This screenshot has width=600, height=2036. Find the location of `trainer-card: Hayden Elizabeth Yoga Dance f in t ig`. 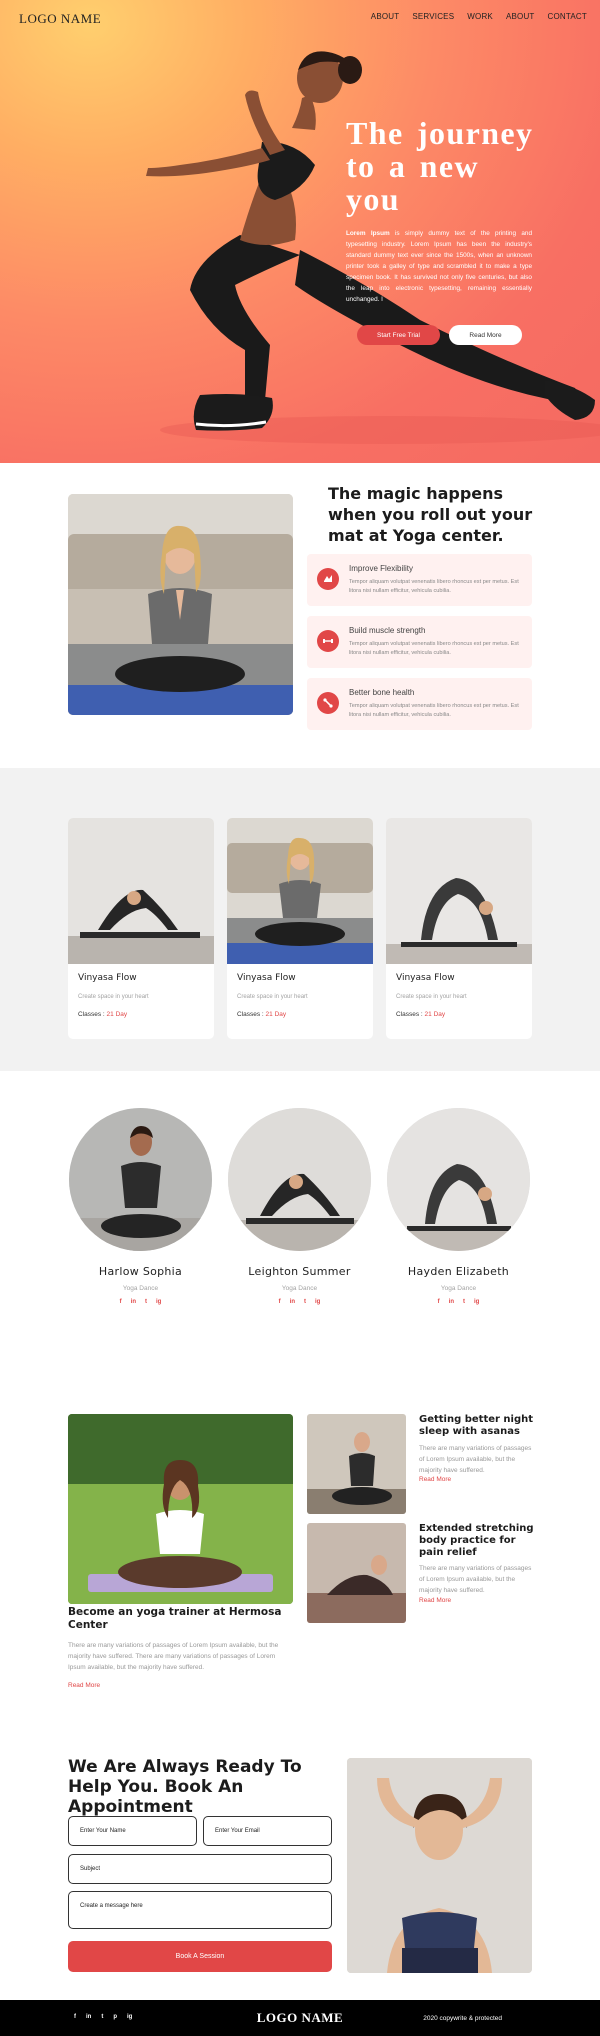

trainer-card: Hayden Elizabeth Yoga Dance f in t ig is located at coordinates (458, 1213).